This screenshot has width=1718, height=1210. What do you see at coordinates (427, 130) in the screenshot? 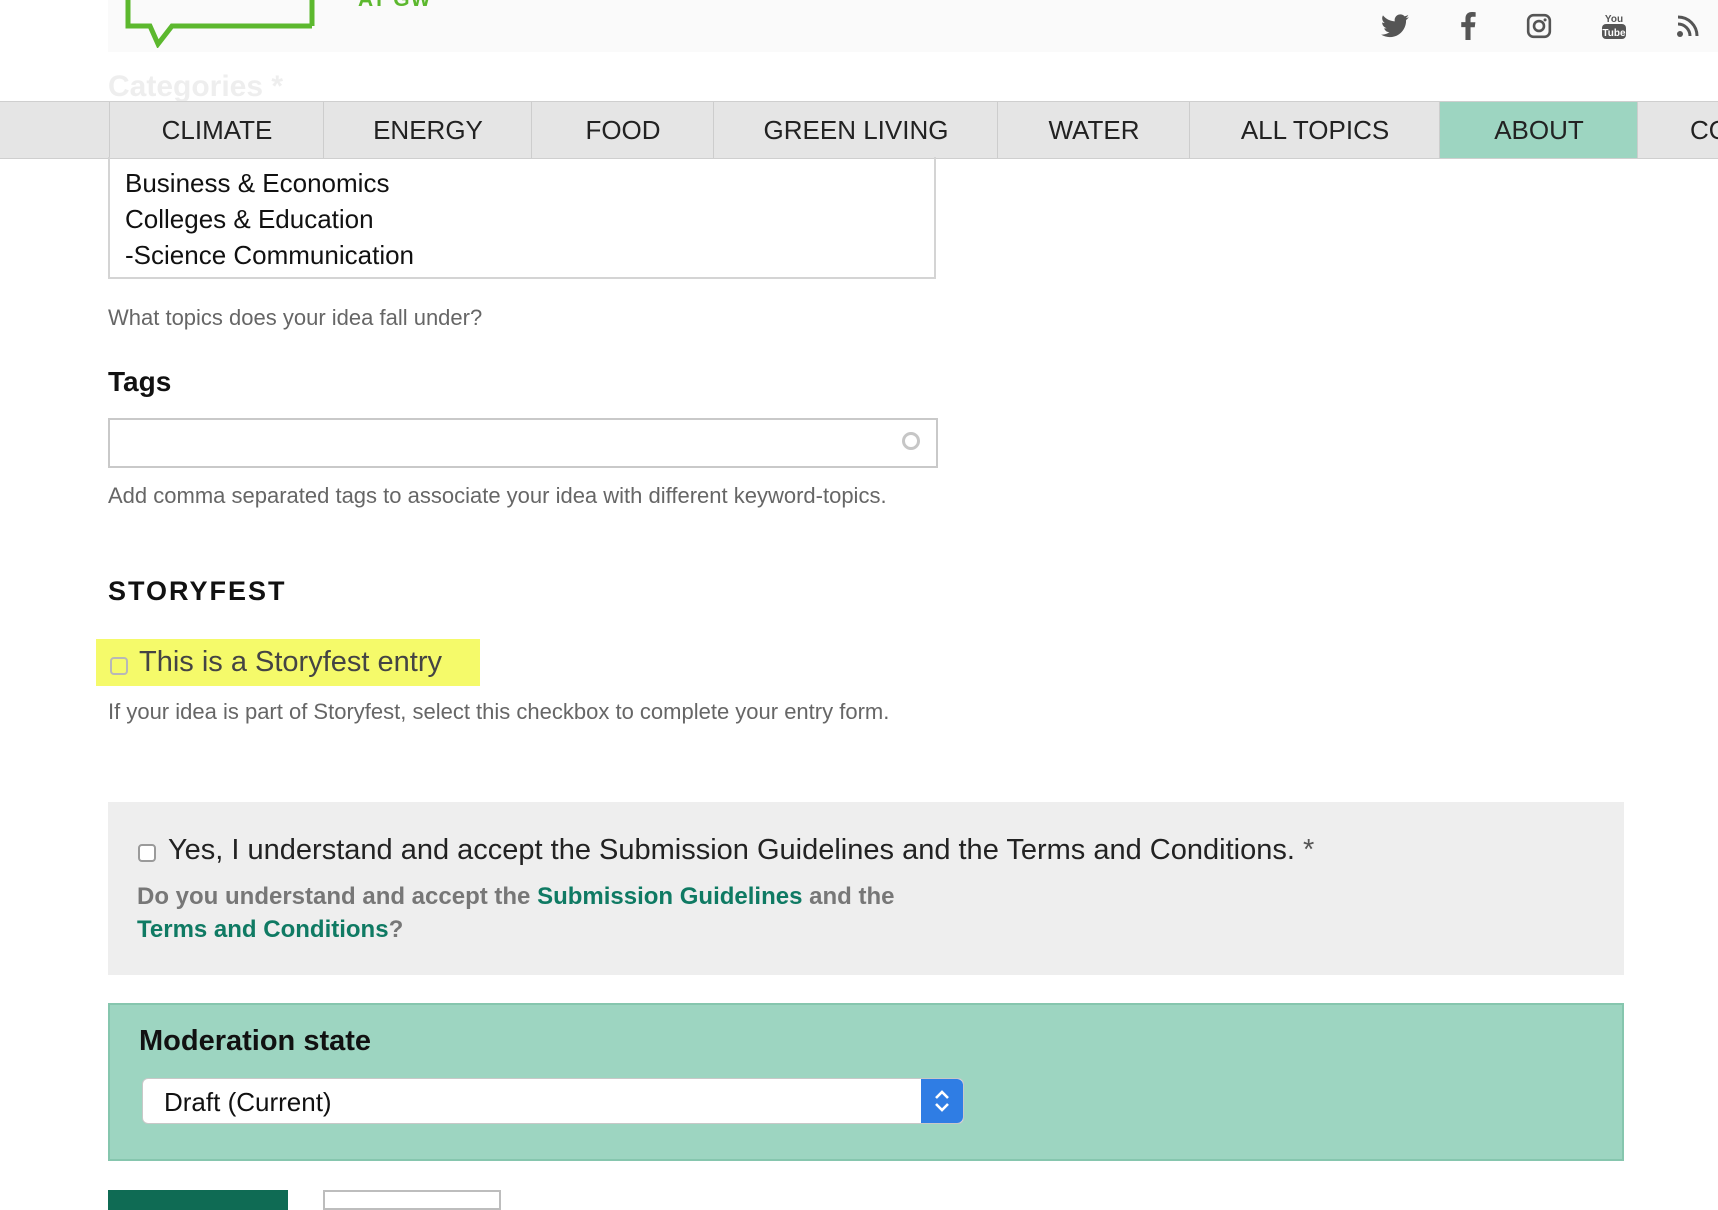
I see `nav-item-energy: ENERGY` at bounding box center [427, 130].